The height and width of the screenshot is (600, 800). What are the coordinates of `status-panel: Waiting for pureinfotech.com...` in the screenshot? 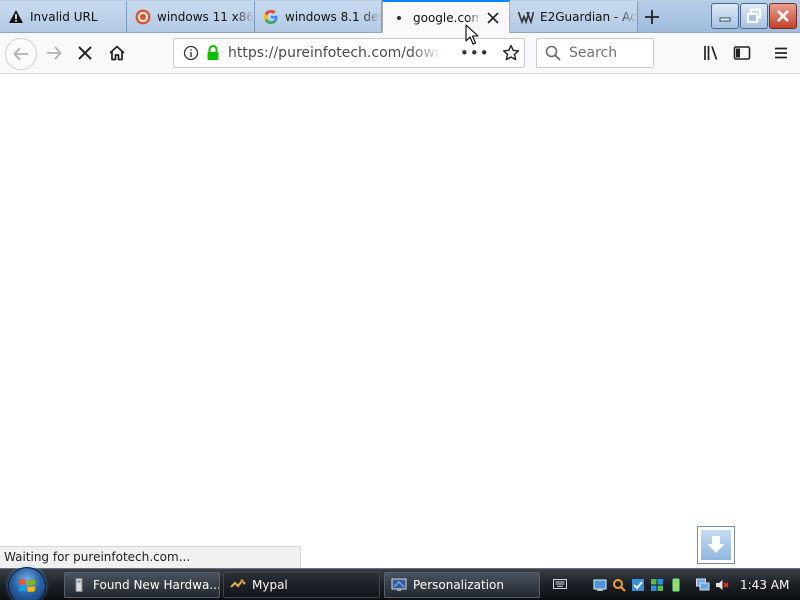 It's located at (151, 557).